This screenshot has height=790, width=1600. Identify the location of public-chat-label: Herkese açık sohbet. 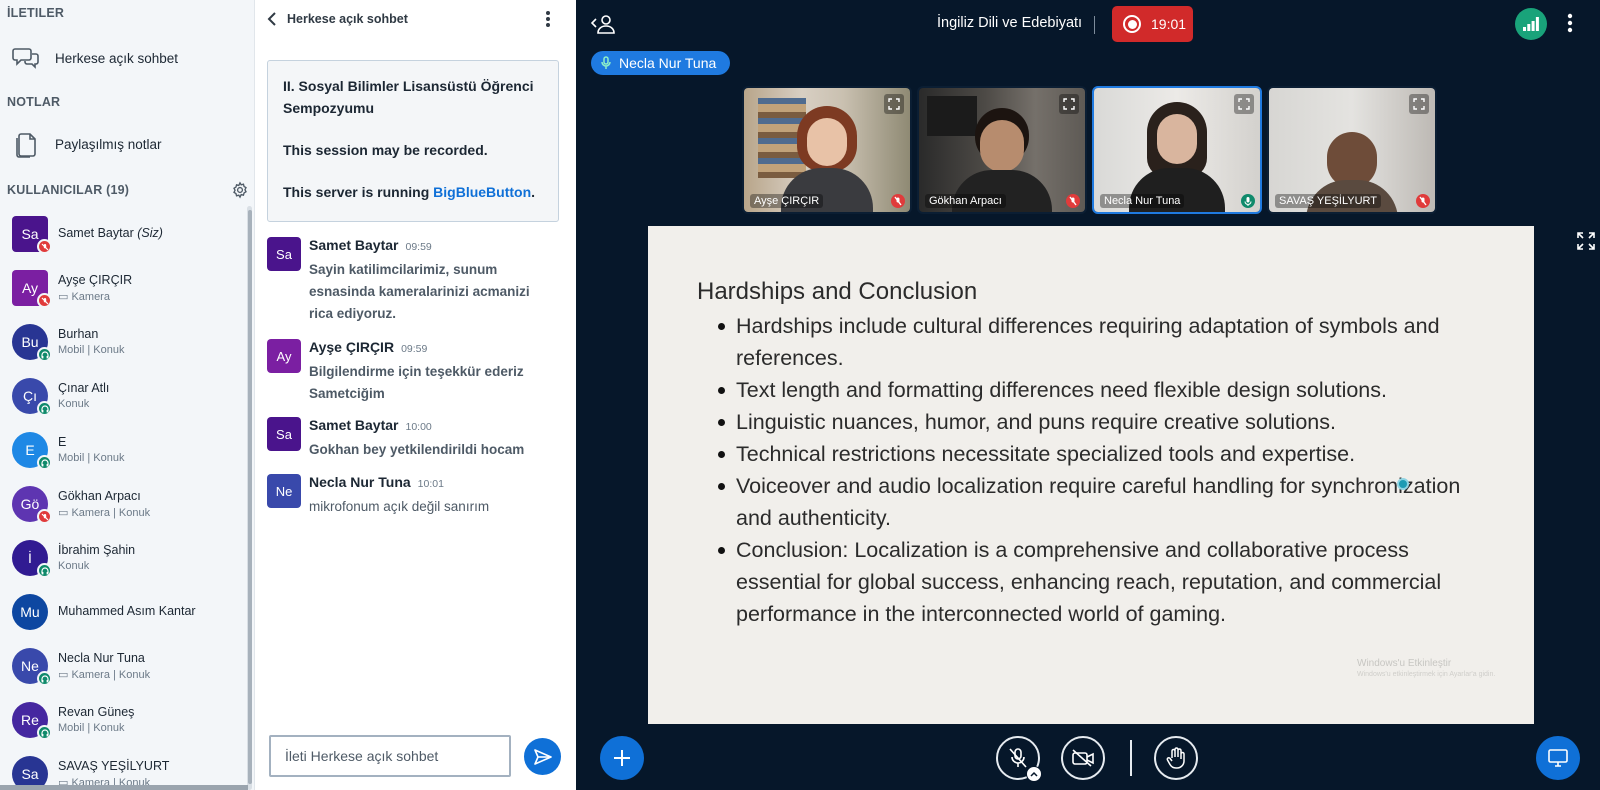
(117, 58).